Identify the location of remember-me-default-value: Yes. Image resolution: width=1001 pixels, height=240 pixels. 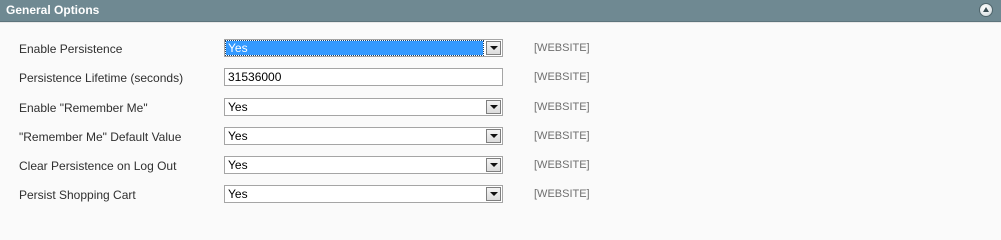
(238, 136).